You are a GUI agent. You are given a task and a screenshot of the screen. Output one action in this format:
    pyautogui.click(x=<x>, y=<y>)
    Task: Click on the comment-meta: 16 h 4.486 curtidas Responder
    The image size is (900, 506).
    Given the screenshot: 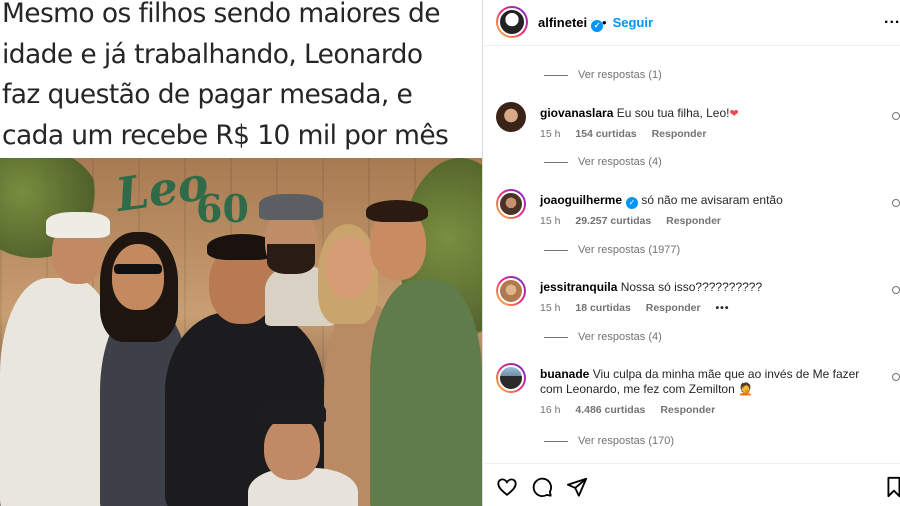 What is the action you would take?
    pyautogui.click(x=633, y=410)
    